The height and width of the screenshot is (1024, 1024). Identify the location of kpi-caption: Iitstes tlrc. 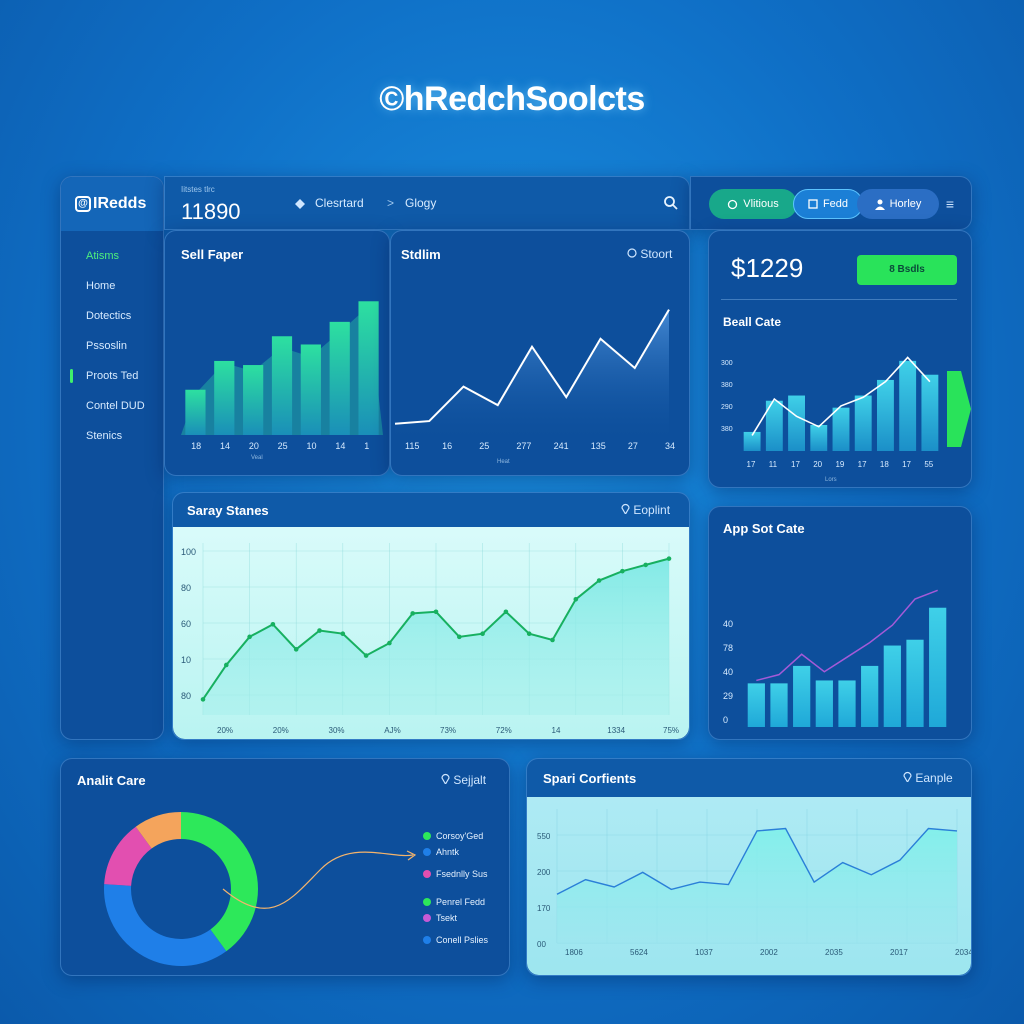
(198, 189).